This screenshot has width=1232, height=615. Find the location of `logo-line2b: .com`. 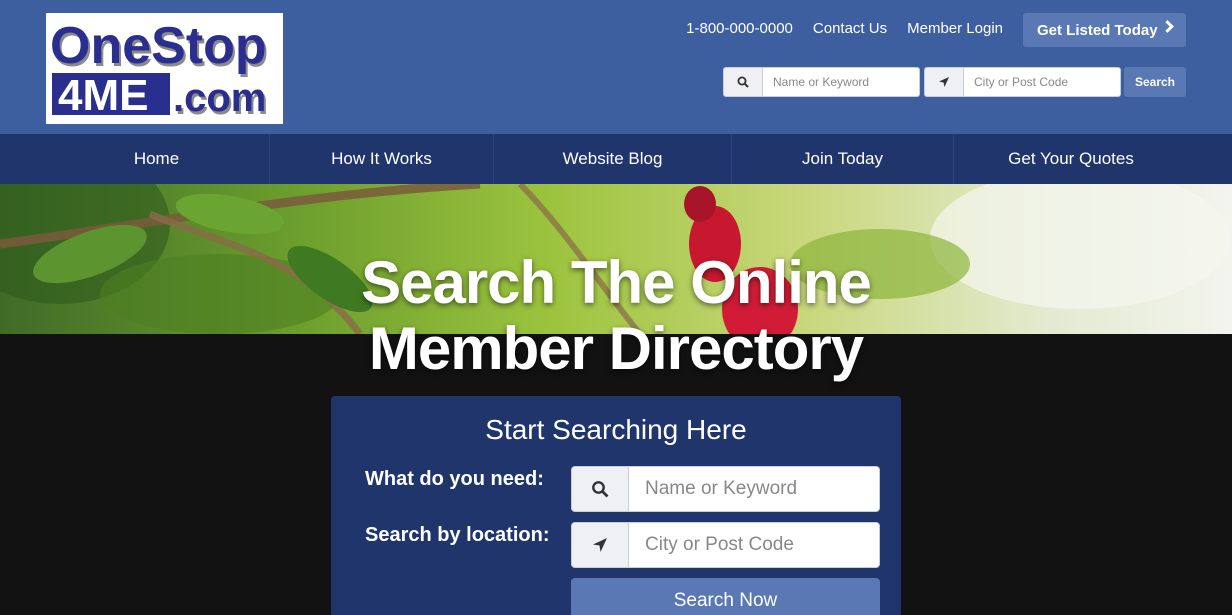

logo-line2b: .com is located at coordinates (219, 98).